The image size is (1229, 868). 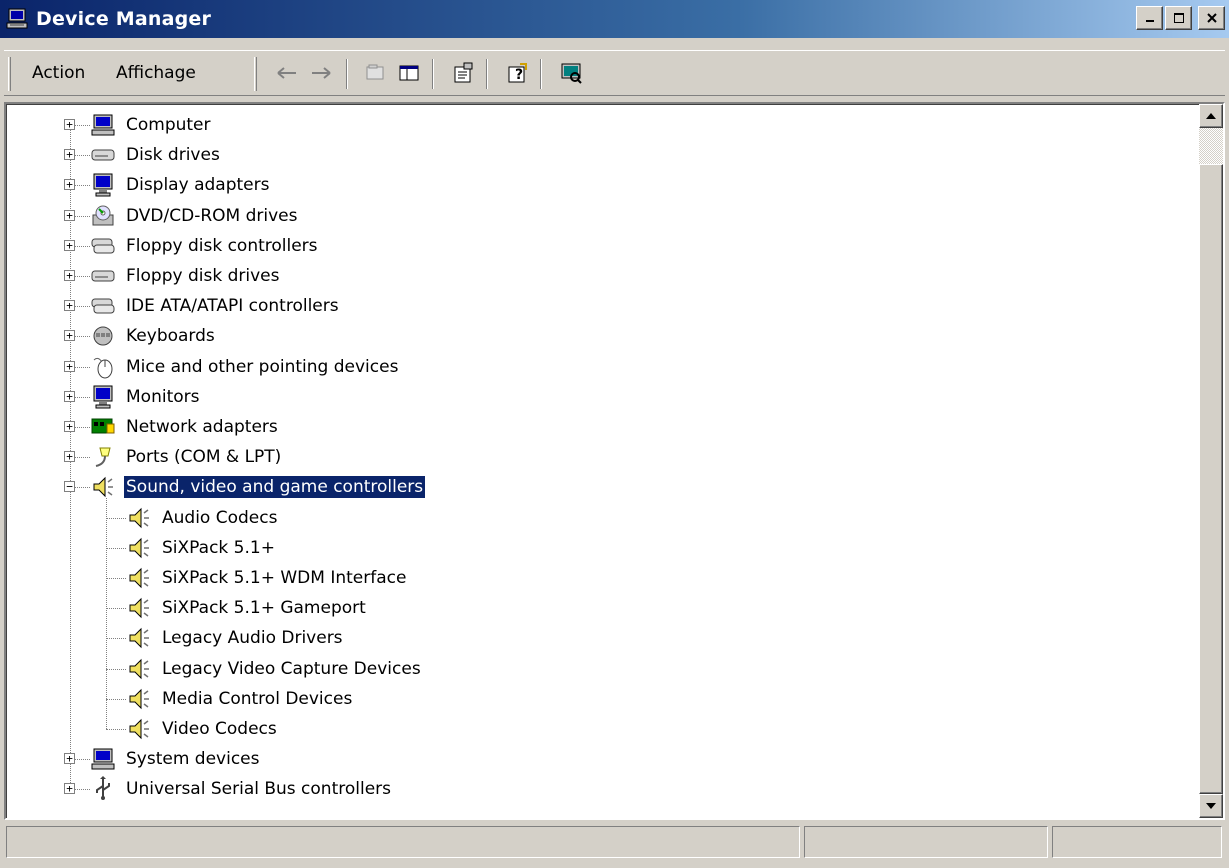 I want to click on tree-item-label: Mice and other pointing devices, so click(x=262, y=367).